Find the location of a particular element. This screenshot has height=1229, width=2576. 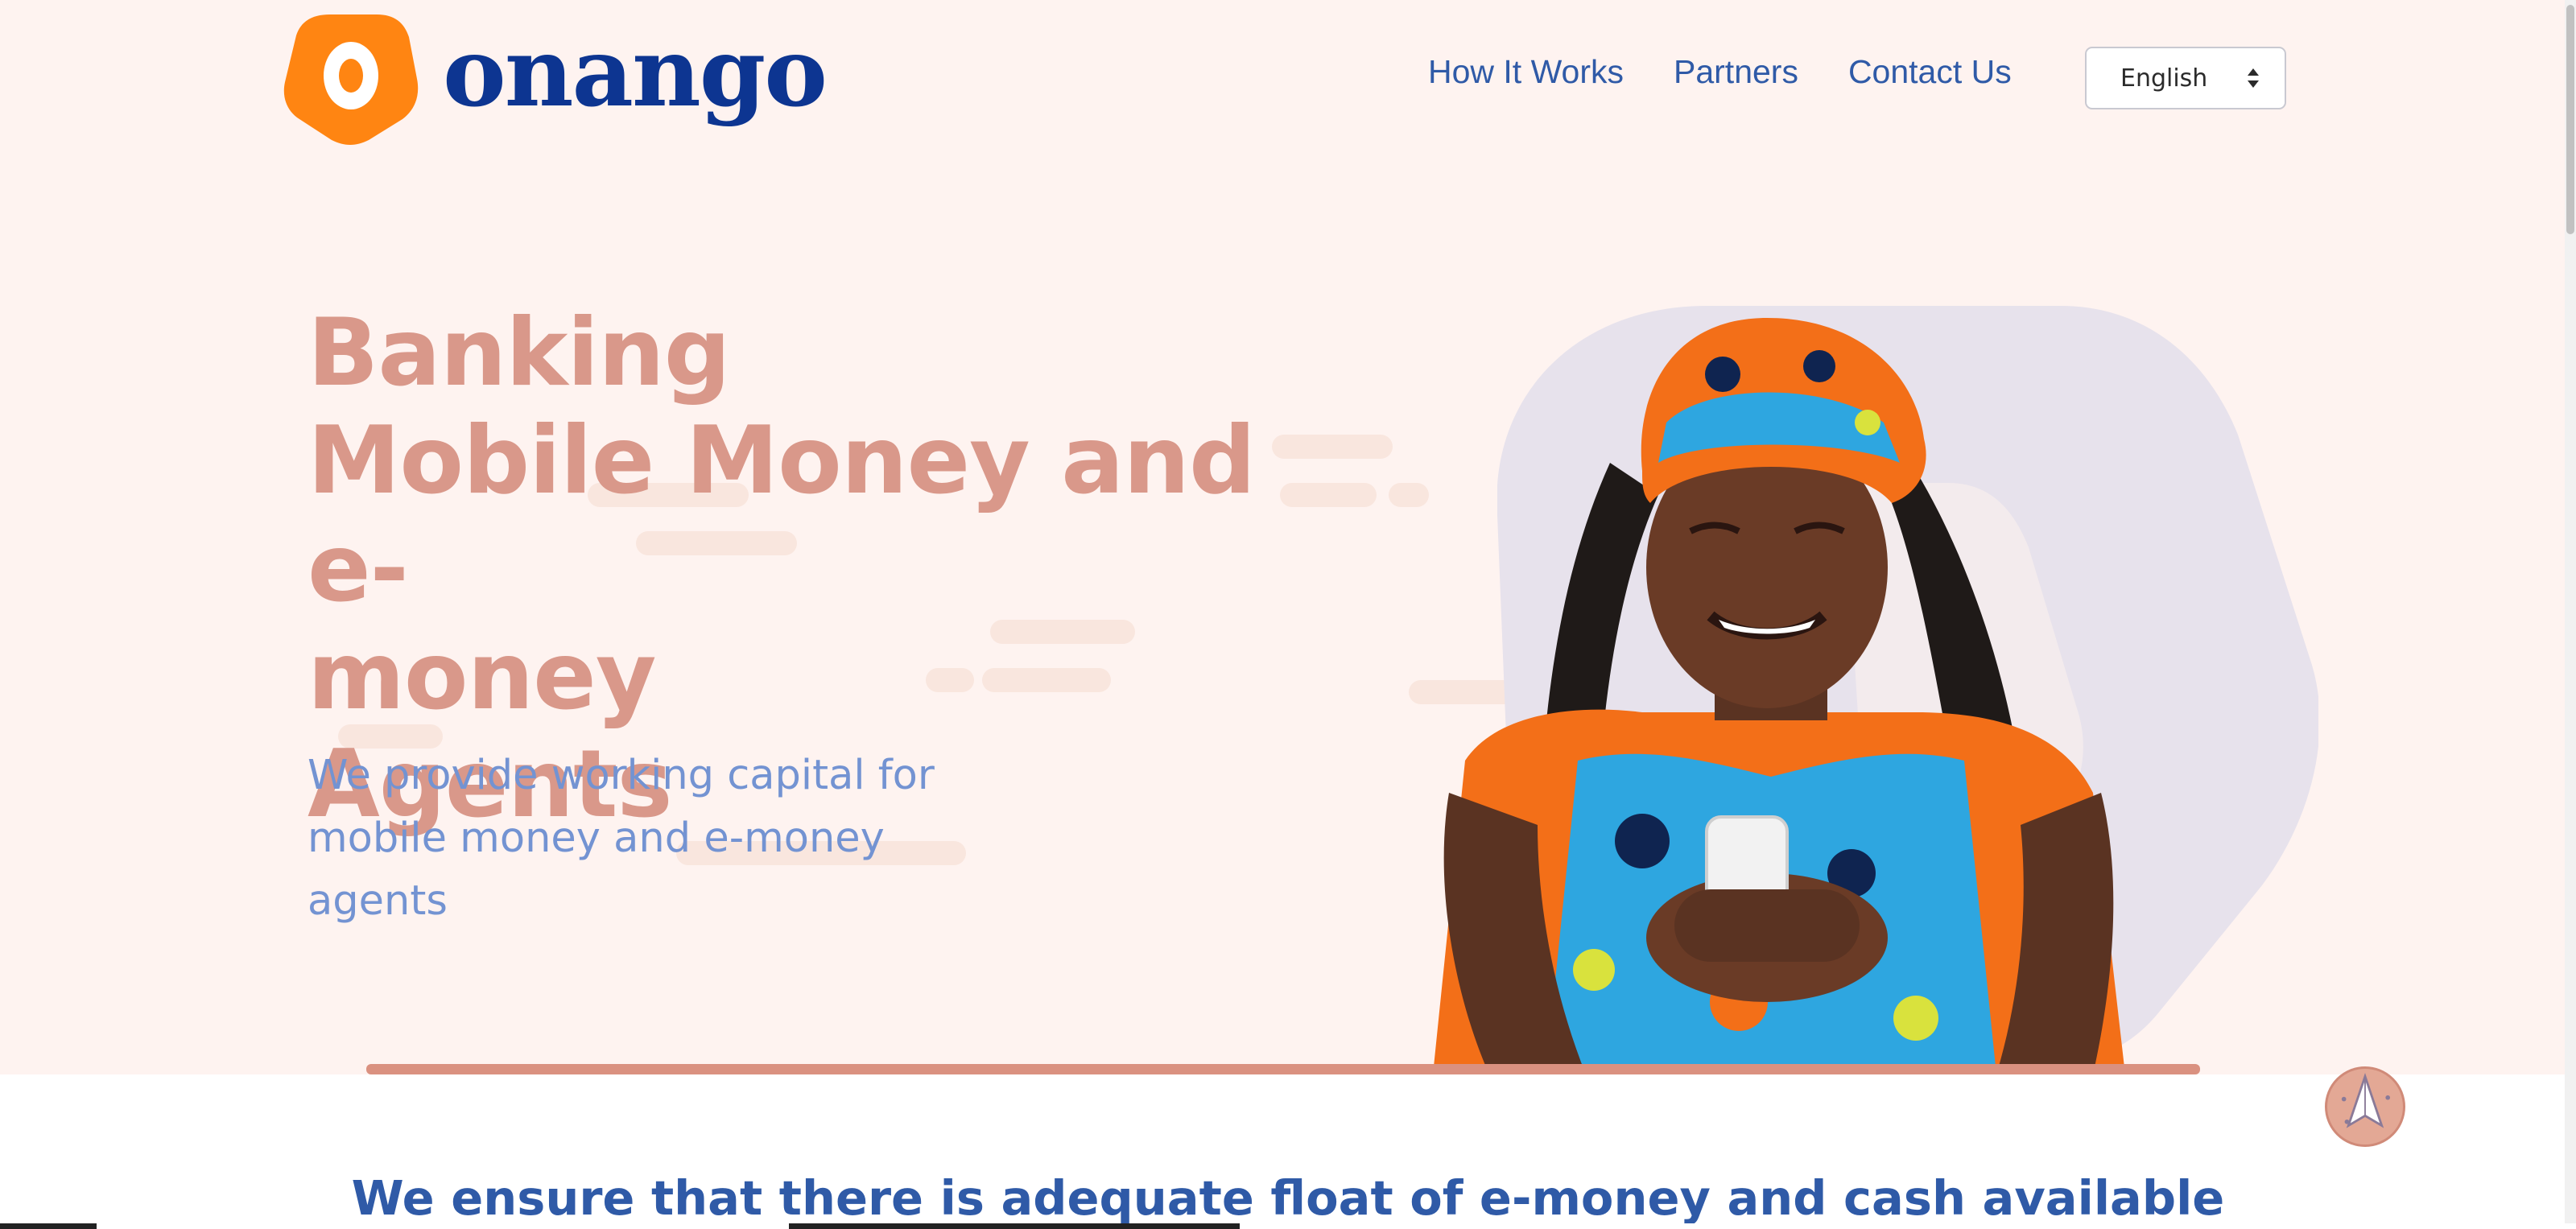

logo-icon is located at coordinates (351, 79).